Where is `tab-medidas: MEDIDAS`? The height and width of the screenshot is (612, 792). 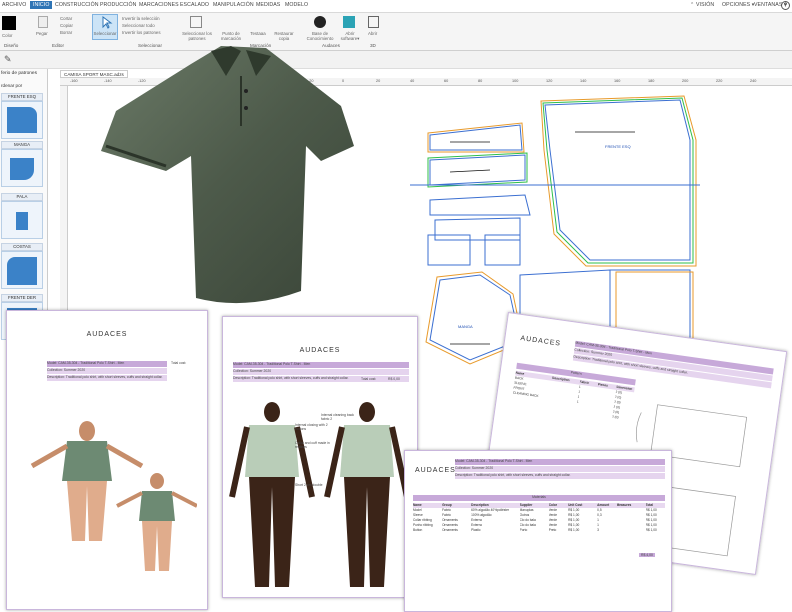
tab-medidas: MEDIDAS is located at coordinates (268, 5).